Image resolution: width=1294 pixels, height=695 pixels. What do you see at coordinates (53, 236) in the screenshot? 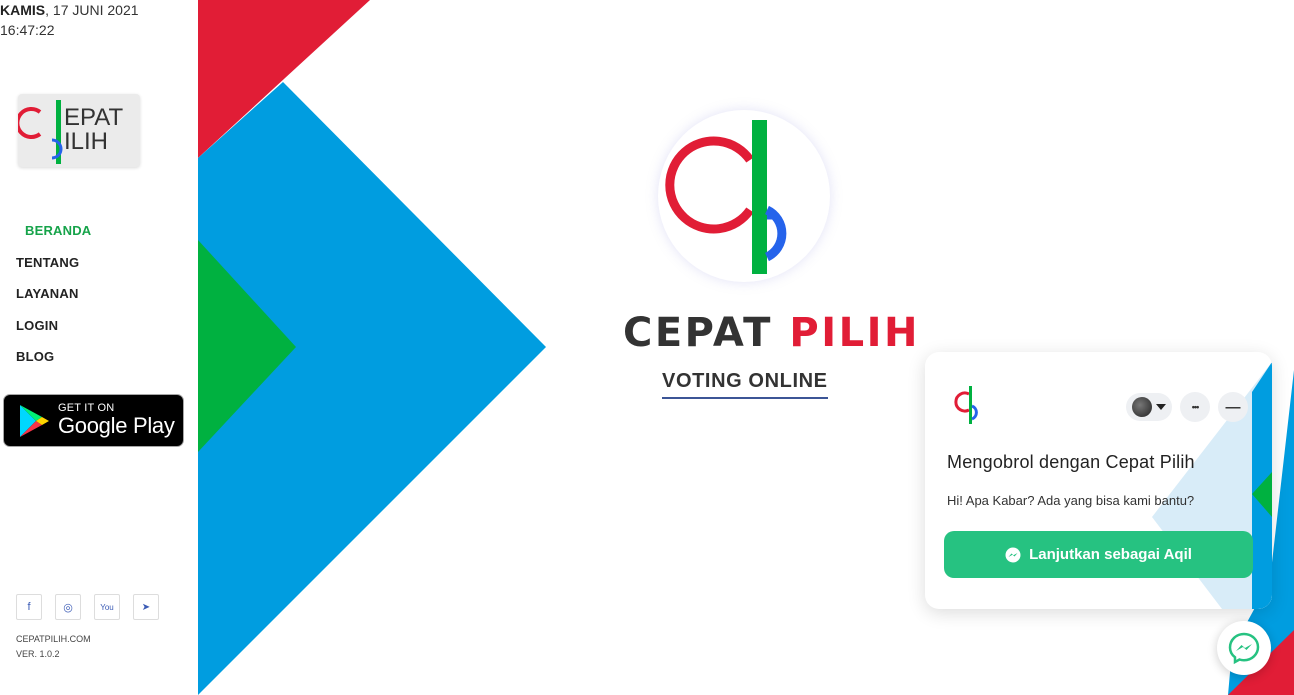
I see `nav-item-beranda: BERANDA` at bounding box center [53, 236].